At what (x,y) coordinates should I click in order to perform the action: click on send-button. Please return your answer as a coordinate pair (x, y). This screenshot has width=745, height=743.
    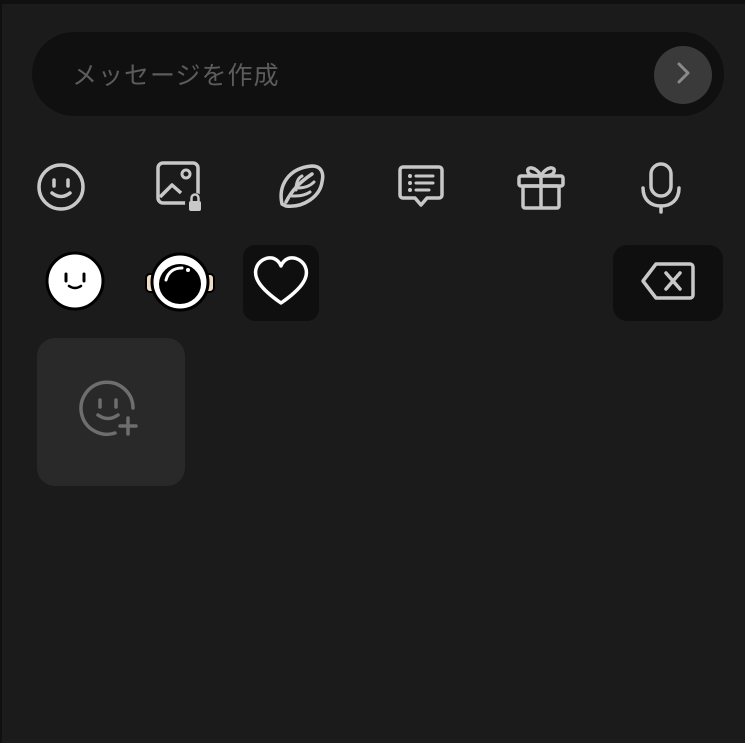
    Looking at the image, I should click on (683, 75).